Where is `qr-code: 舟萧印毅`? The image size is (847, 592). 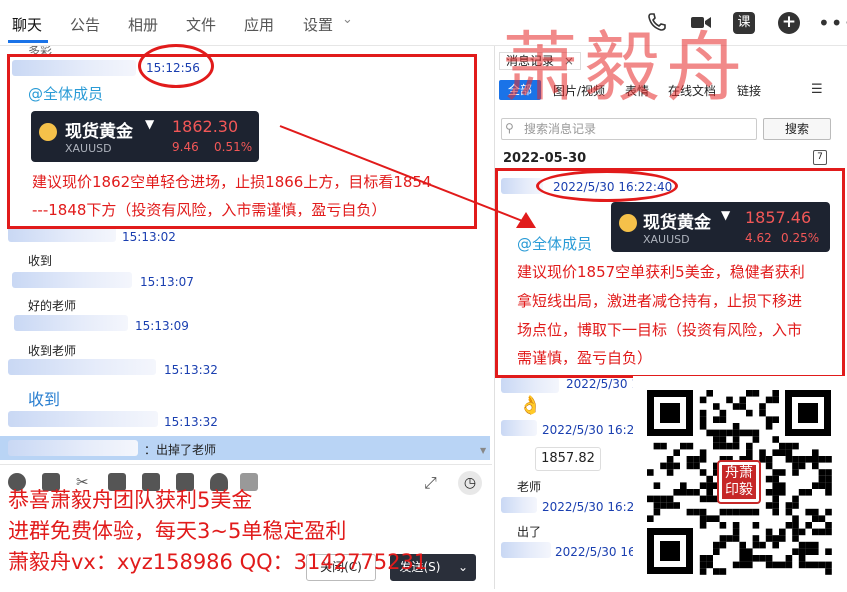 qr-code: 舟萧印毅 is located at coordinates (739, 482).